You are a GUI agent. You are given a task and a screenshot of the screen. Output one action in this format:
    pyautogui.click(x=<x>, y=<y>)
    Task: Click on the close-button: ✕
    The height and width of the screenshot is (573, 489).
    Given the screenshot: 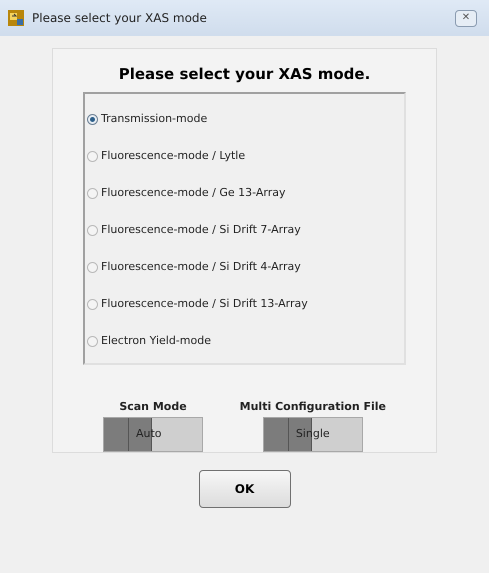 What is the action you would take?
    pyautogui.click(x=466, y=18)
    